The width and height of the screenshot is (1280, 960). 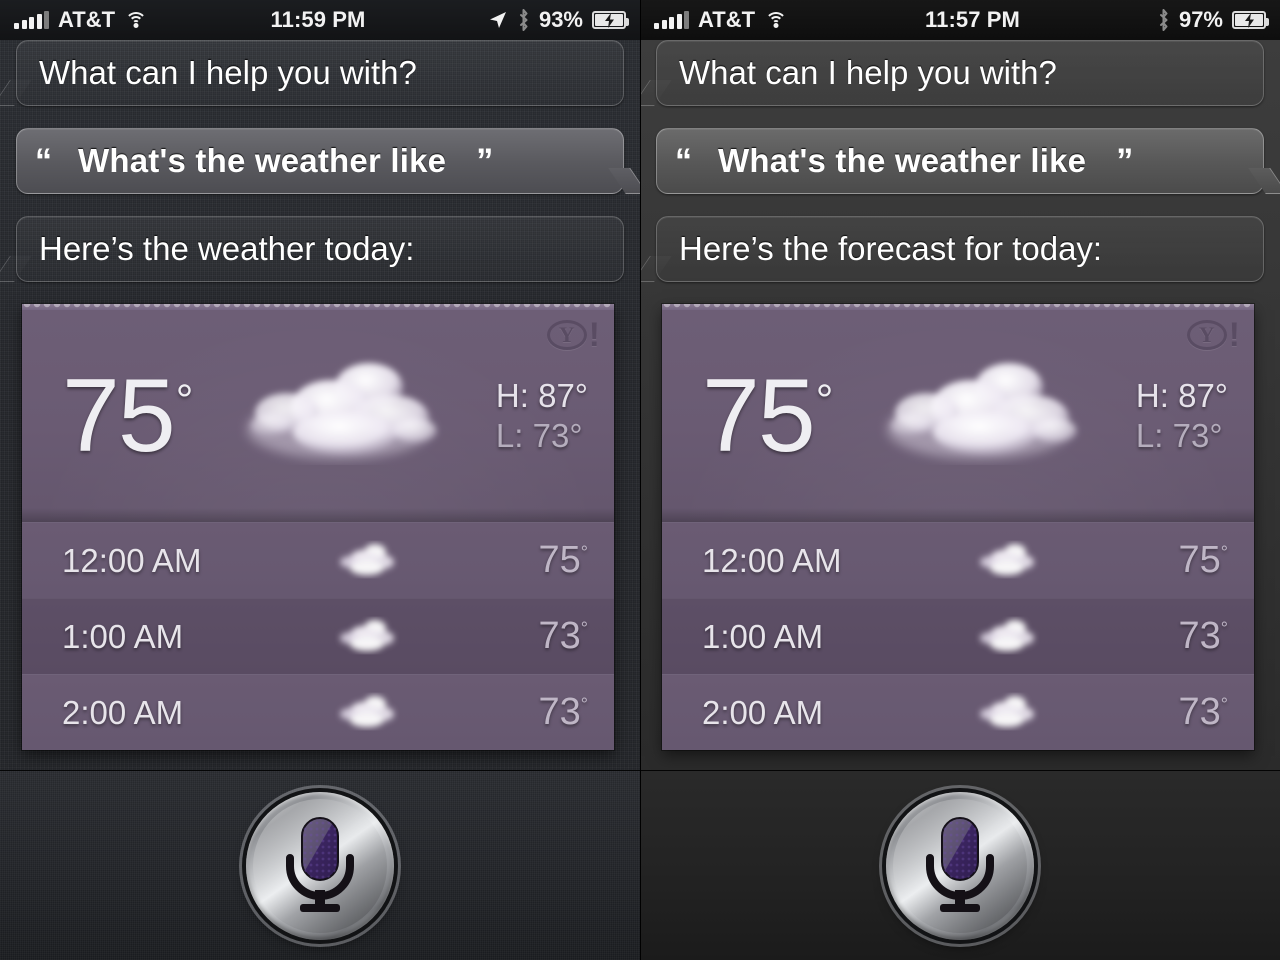 What do you see at coordinates (640, 480) in the screenshot?
I see `panel-divider` at bounding box center [640, 480].